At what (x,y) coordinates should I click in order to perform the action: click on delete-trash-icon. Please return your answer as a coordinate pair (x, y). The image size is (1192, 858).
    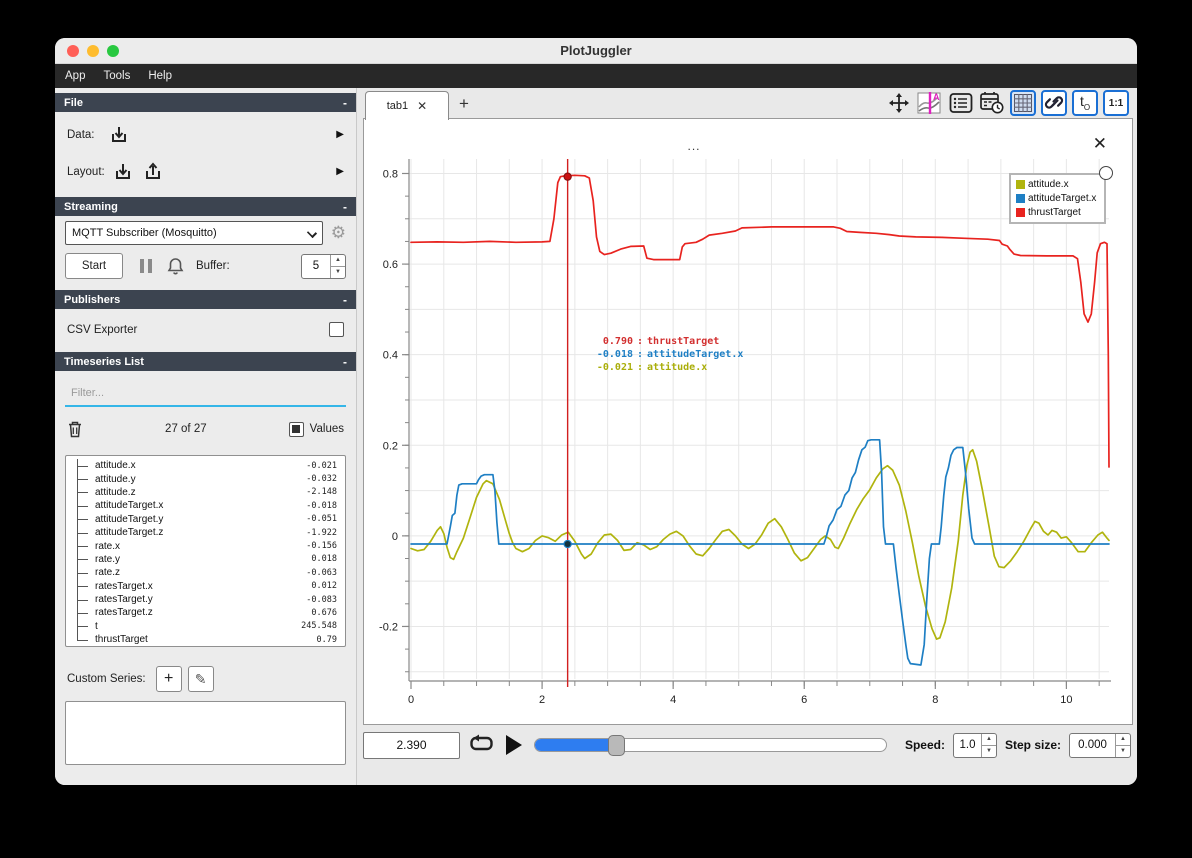
    Looking at the image, I should click on (75, 429).